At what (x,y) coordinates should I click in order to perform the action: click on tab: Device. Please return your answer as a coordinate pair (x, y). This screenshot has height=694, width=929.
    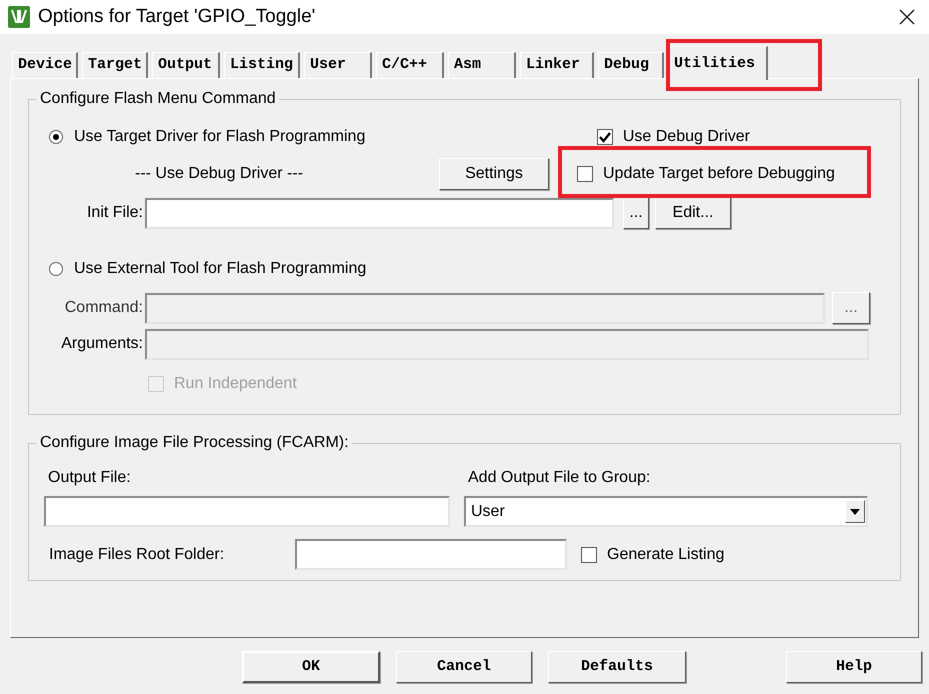
    Looking at the image, I should click on (45, 65).